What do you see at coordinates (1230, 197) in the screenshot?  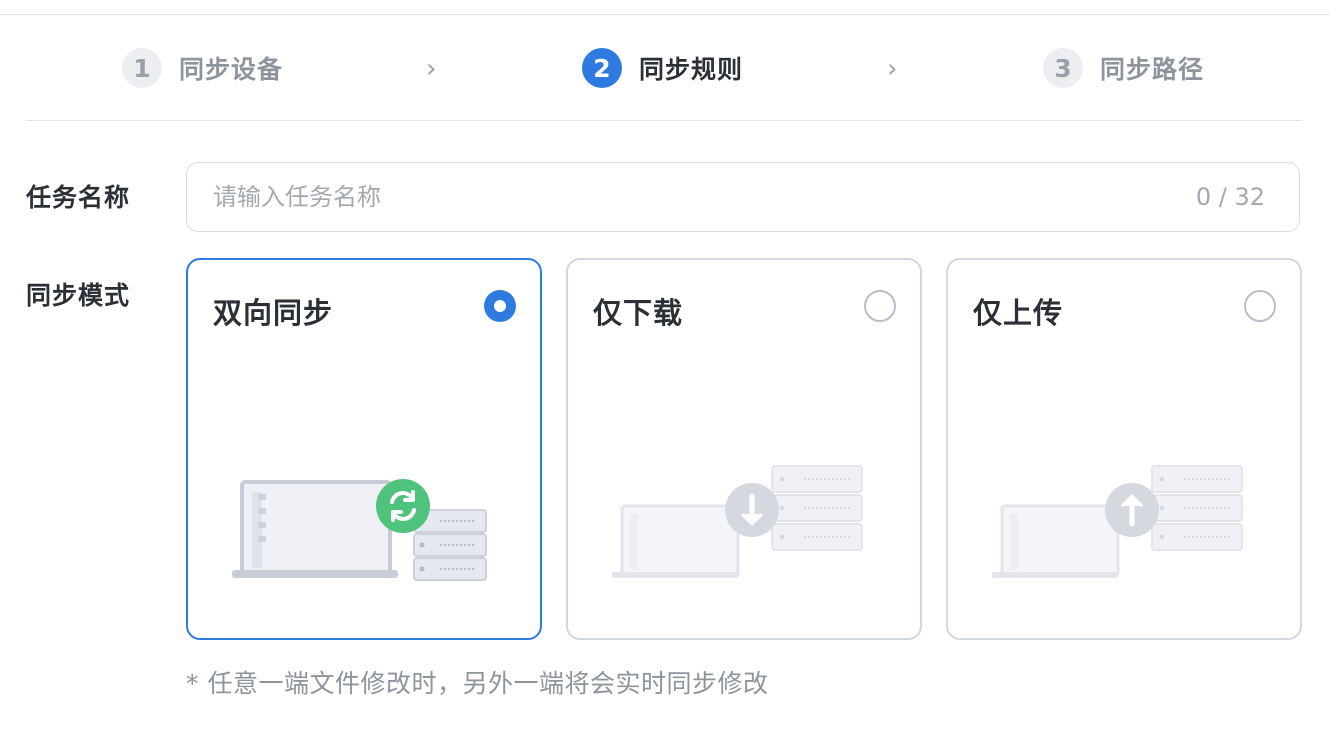 I see `char-counter: 0 / 32` at bounding box center [1230, 197].